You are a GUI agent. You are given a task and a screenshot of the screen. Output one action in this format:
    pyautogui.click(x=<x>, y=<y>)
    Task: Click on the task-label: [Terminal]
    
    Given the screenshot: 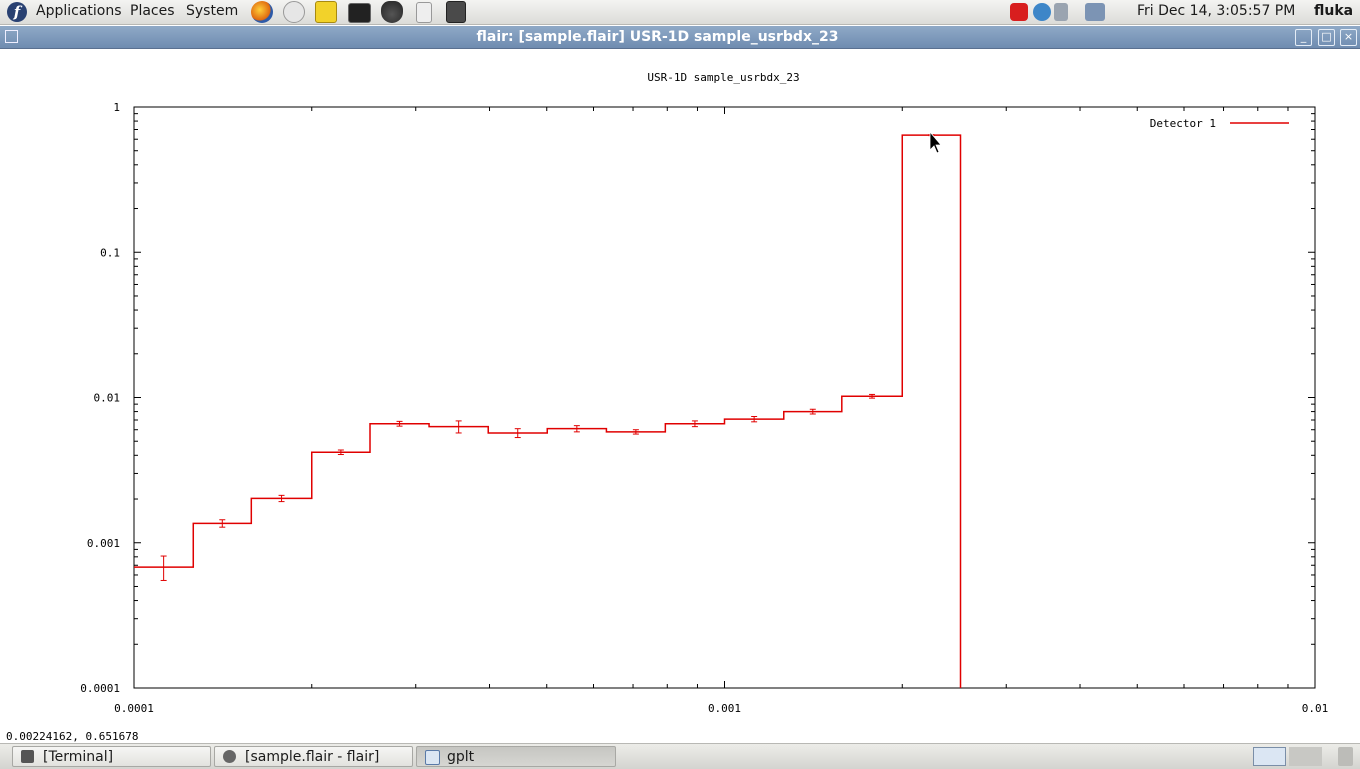 What is the action you would take?
    pyautogui.click(x=78, y=757)
    